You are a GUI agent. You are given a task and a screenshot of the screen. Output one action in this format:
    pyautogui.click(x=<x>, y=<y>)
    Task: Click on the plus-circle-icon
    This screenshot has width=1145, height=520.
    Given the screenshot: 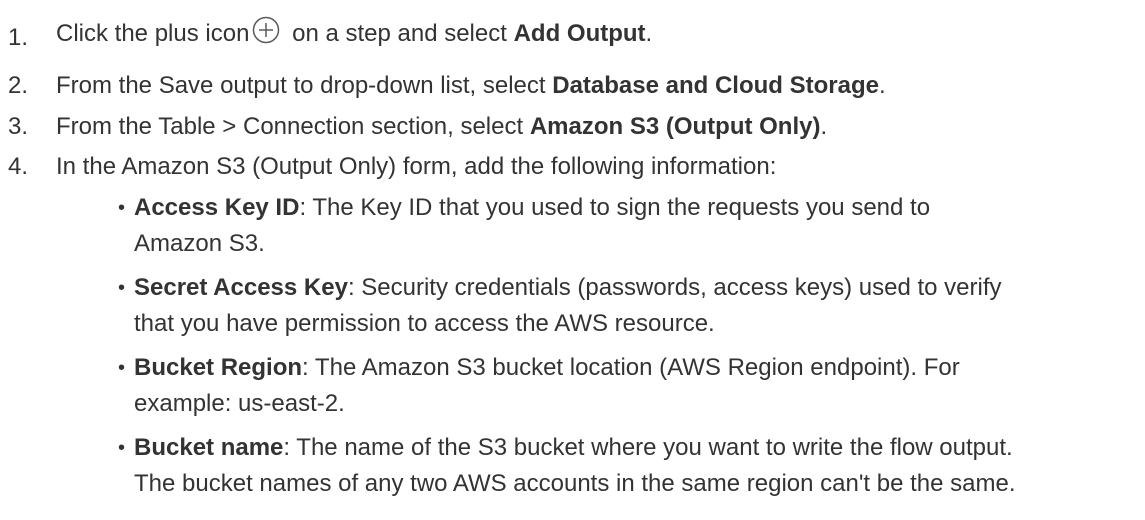 What is the action you would take?
    pyautogui.click(x=266, y=30)
    